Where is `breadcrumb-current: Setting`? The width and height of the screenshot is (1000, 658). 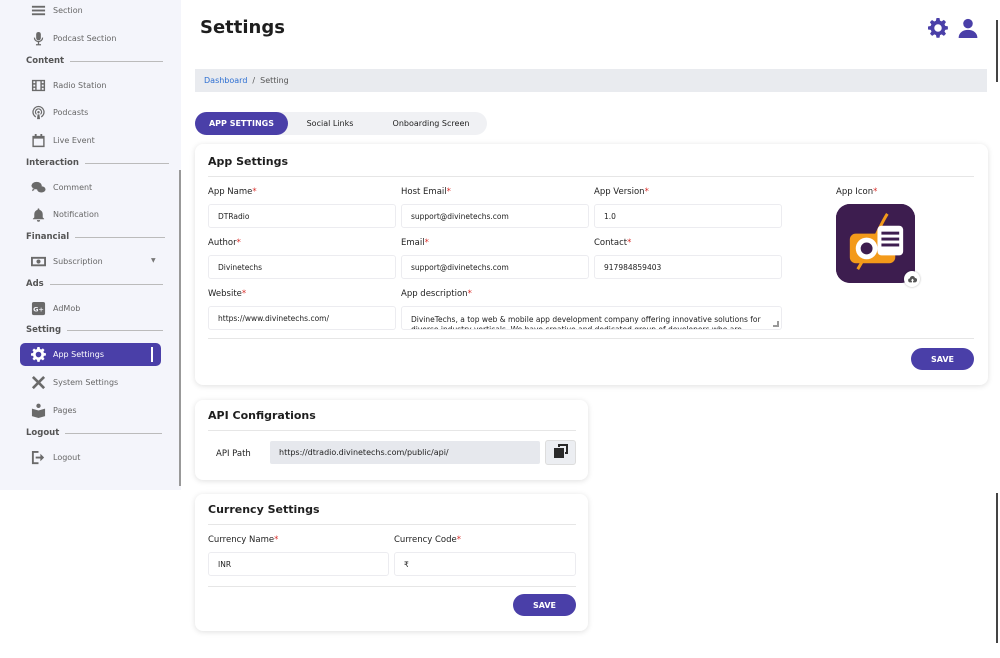 breadcrumb-current: Setting is located at coordinates (274, 80).